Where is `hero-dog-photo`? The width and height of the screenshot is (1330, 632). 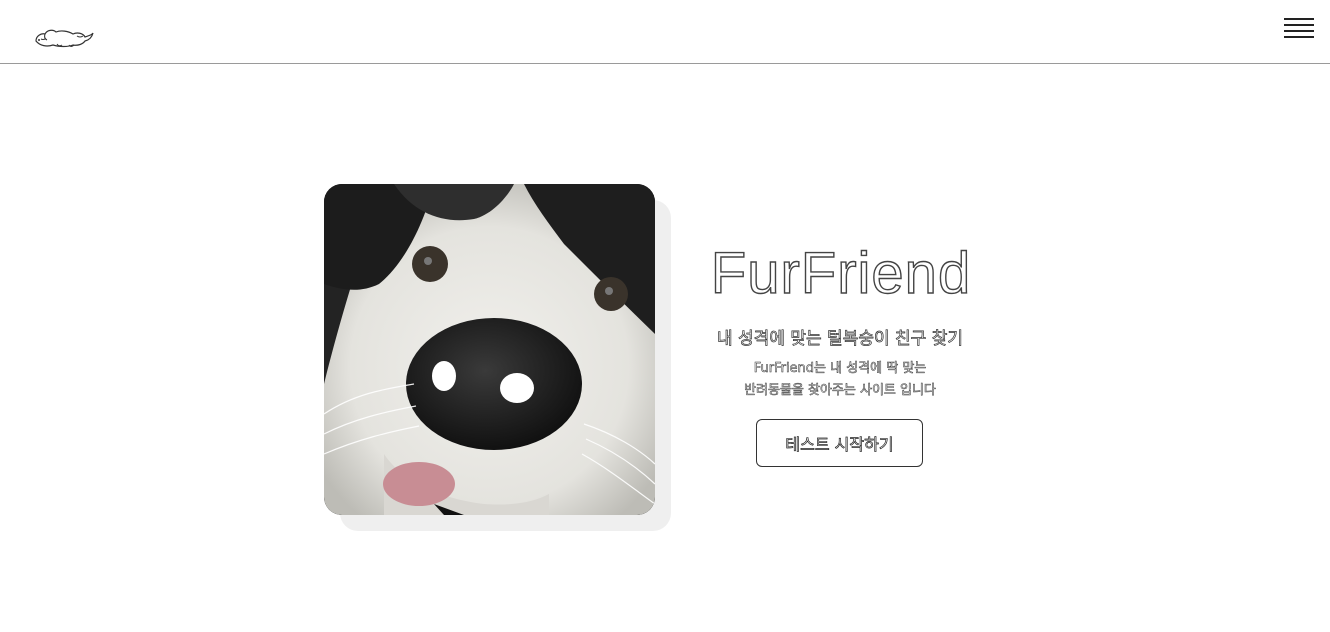 hero-dog-photo is located at coordinates (489, 349).